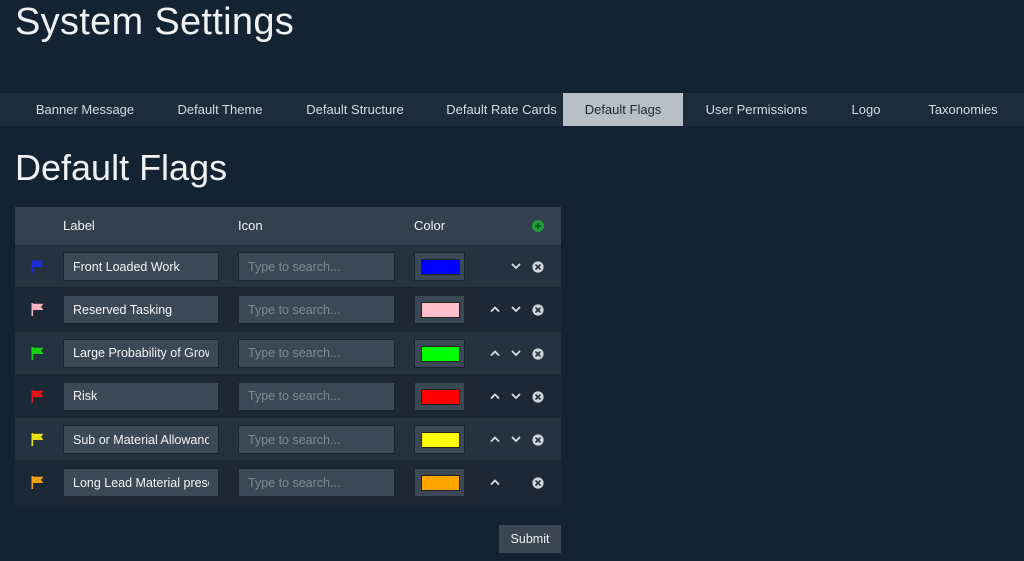 This screenshot has width=1024, height=561. Describe the element at coordinates (355, 109) in the screenshot. I see `tab-default-structure: Default Structure` at that location.